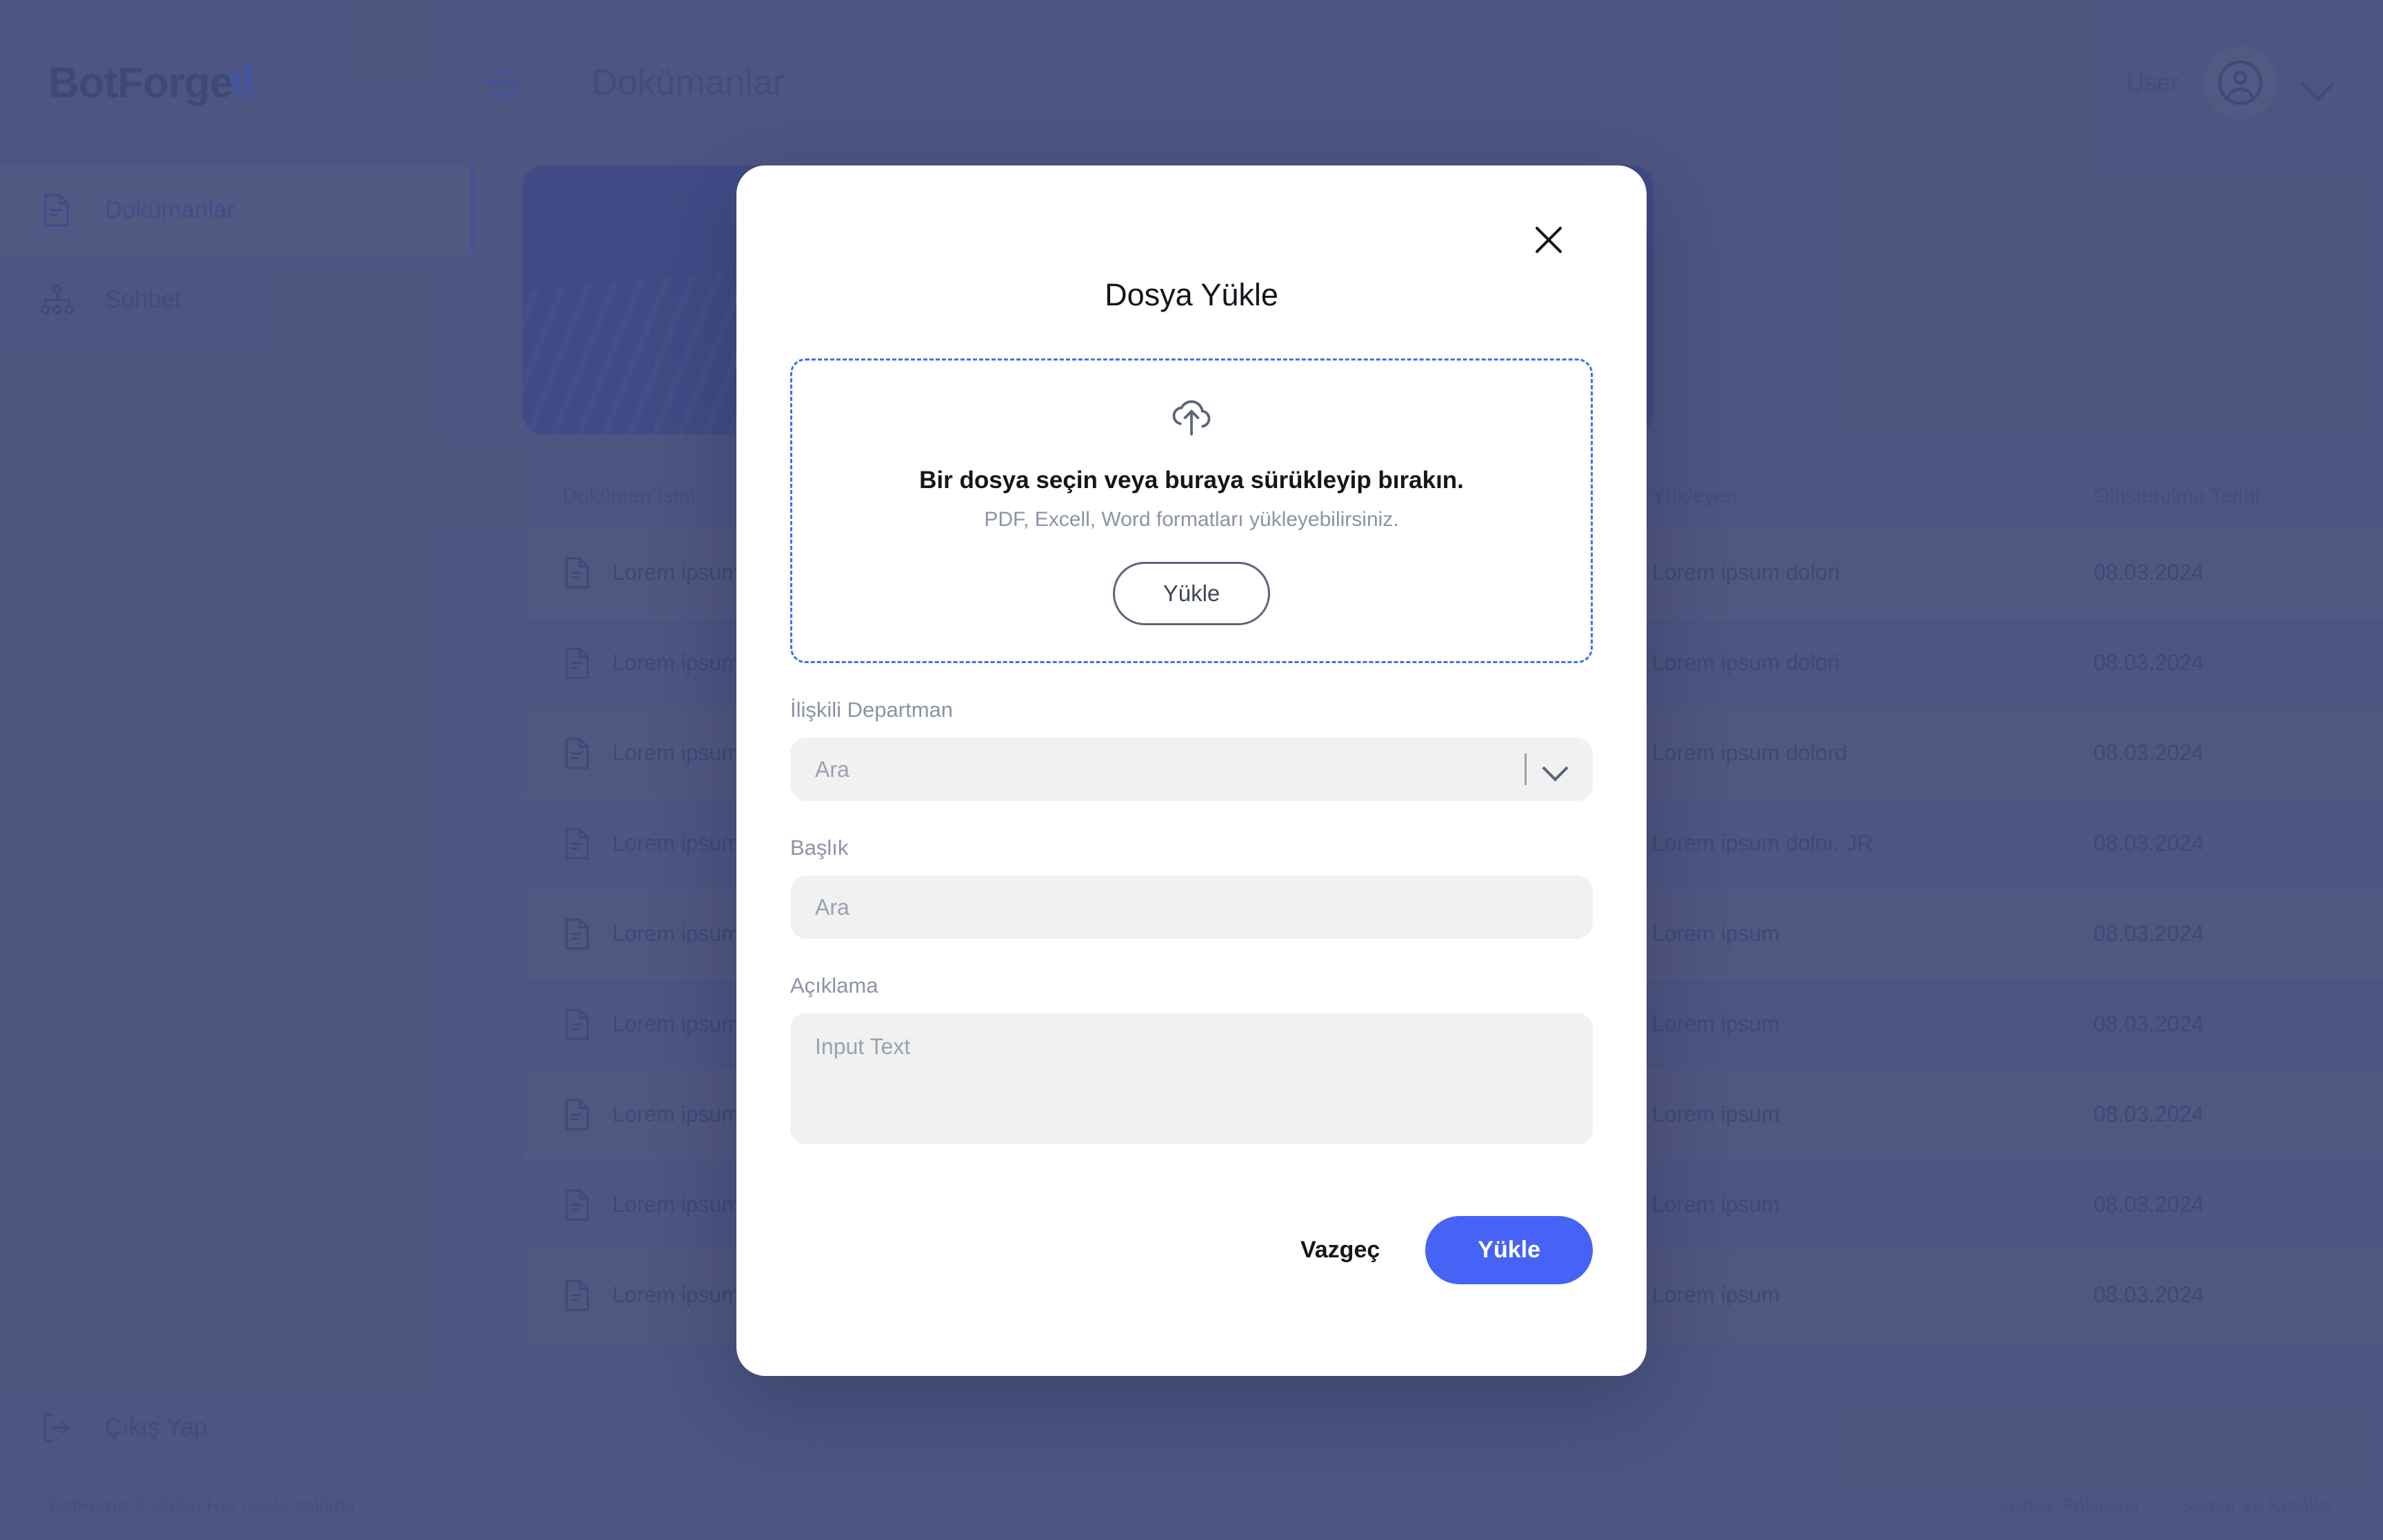 Image resolution: width=2383 pixels, height=1540 pixels. What do you see at coordinates (1191, 594) in the screenshot?
I see `dropzone-upload-button: Yükle` at bounding box center [1191, 594].